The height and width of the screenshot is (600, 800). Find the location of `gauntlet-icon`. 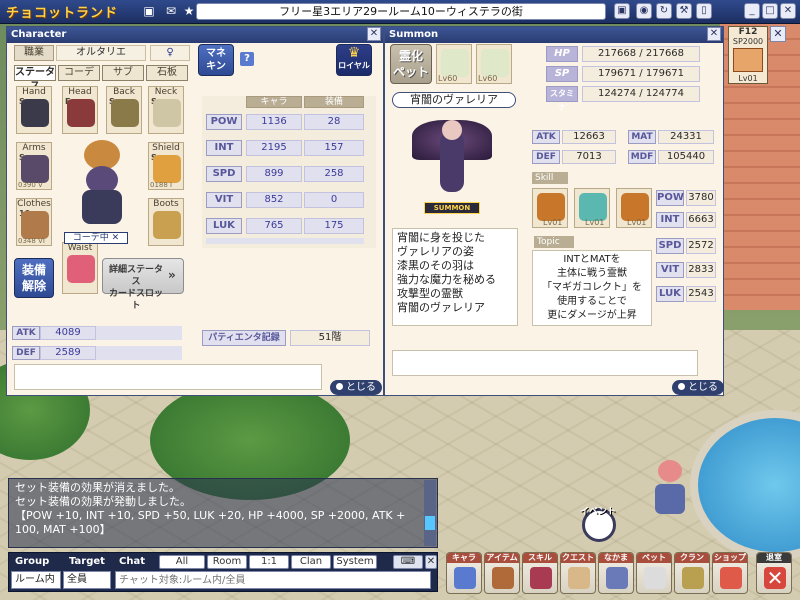

gauntlet-icon is located at coordinates (35, 113).